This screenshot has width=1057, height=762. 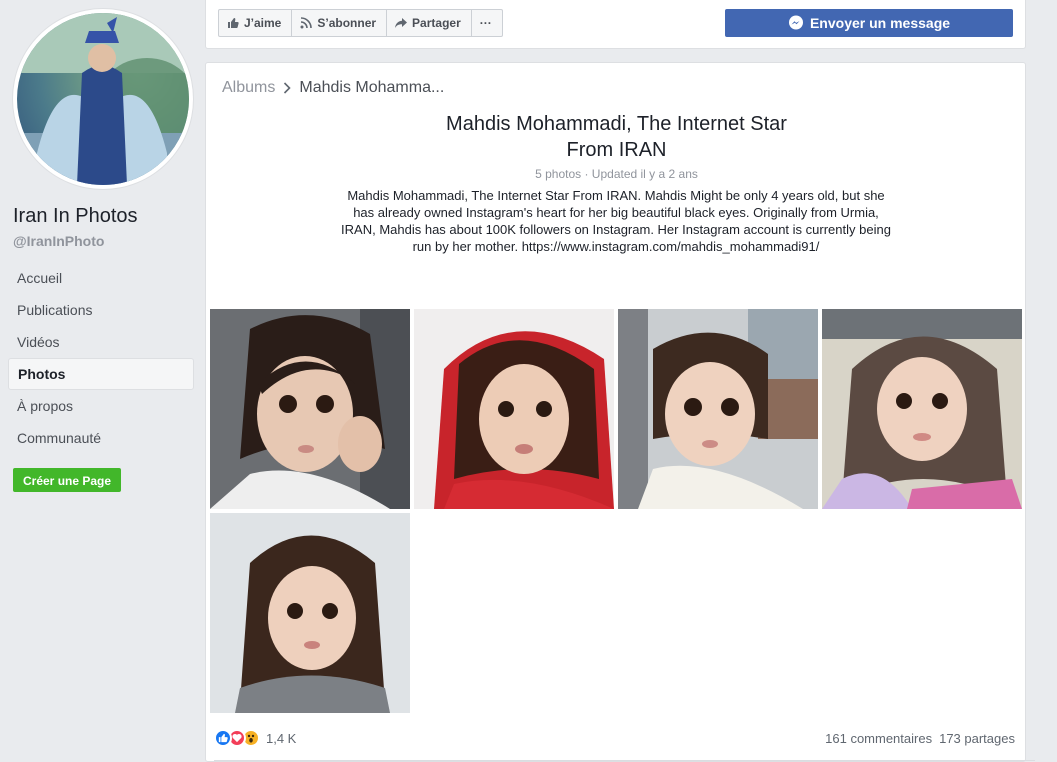 What do you see at coordinates (59, 241) in the screenshot?
I see `page-handle: @IranInPhoto` at bounding box center [59, 241].